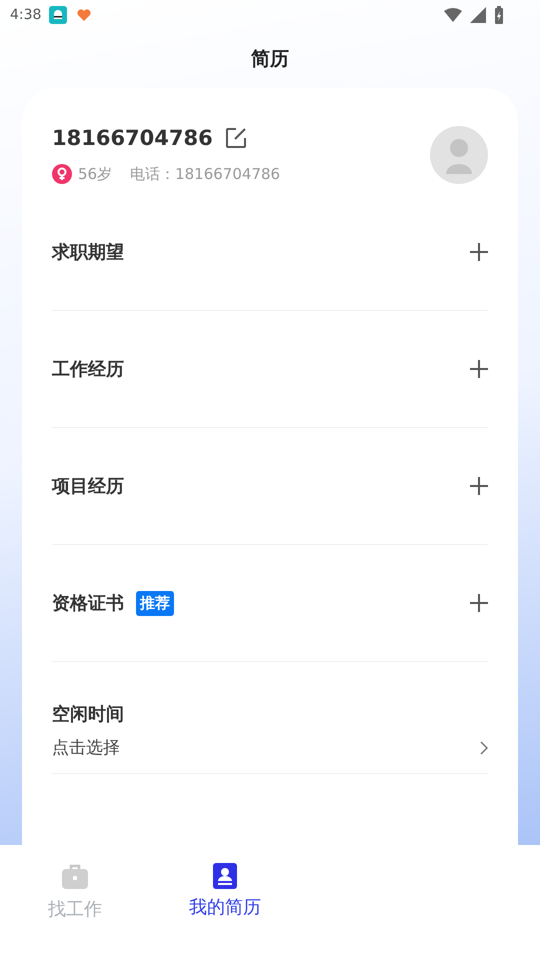 This screenshot has height=960, width=540. I want to click on edit-icon, so click(235, 138).